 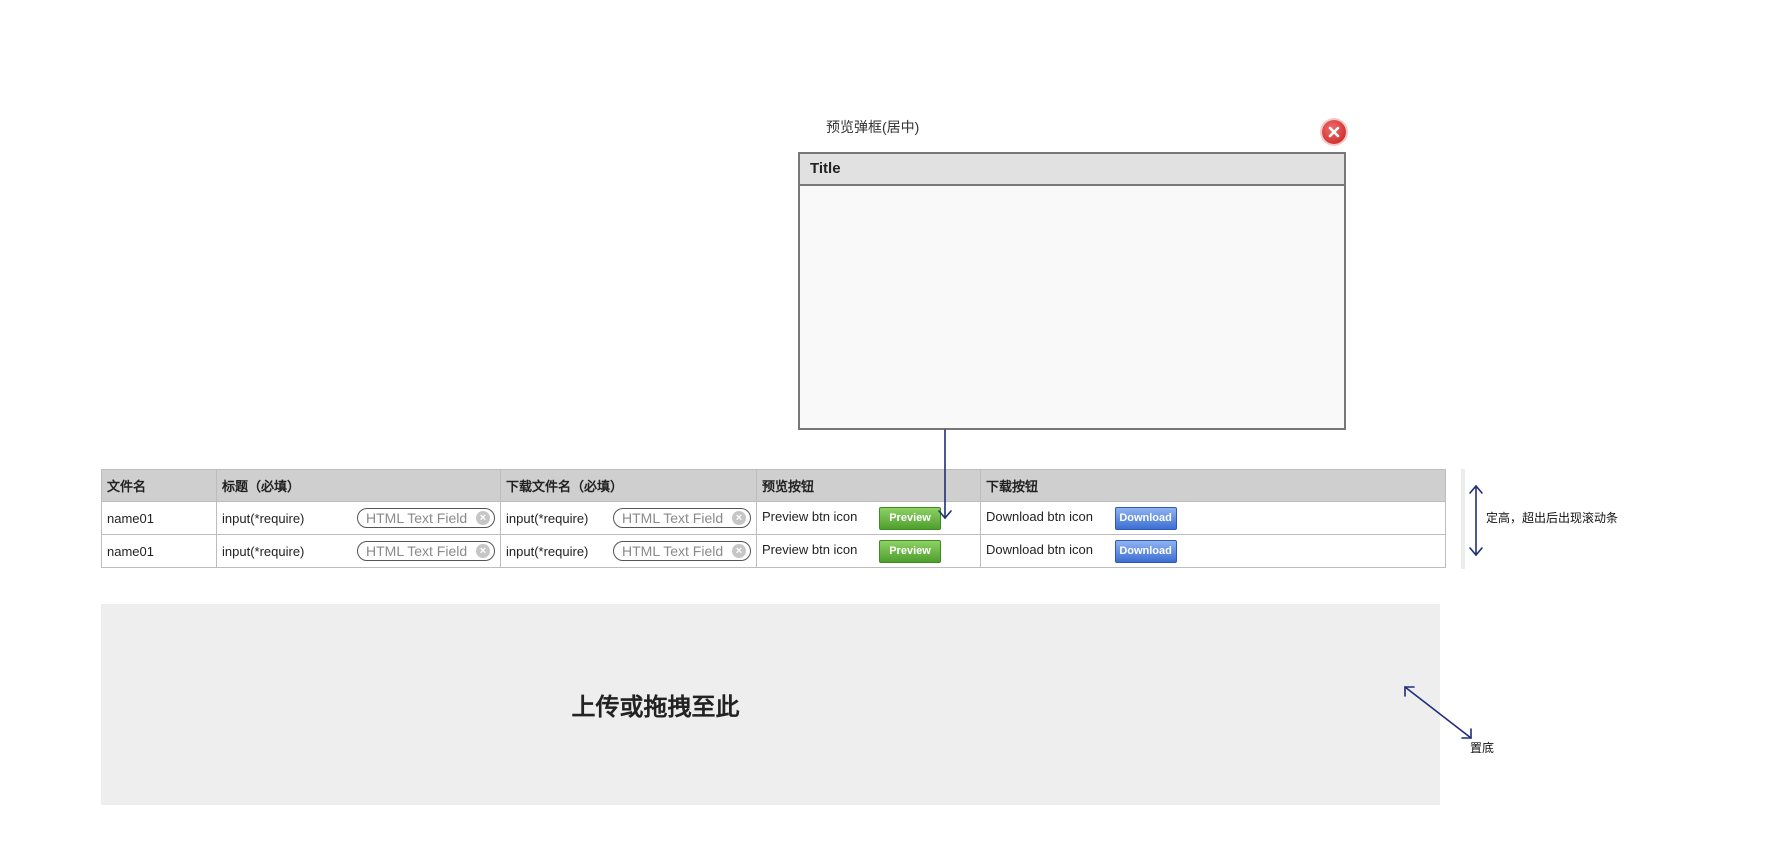 I want to click on column-header: 下载文件名（必填）, so click(x=628, y=485).